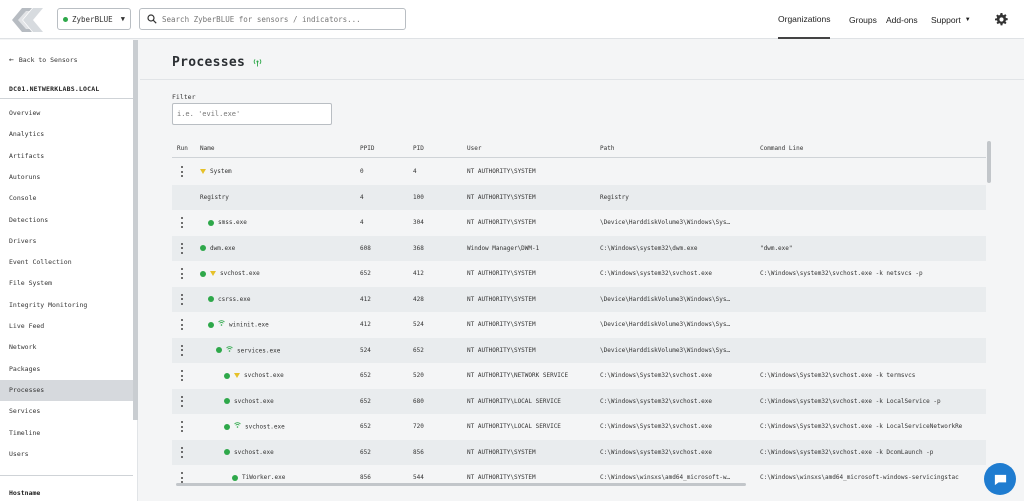  What do you see at coordinates (677, 172) in the screenshot?
I see `path-cell` at bounding box center [677, 172].